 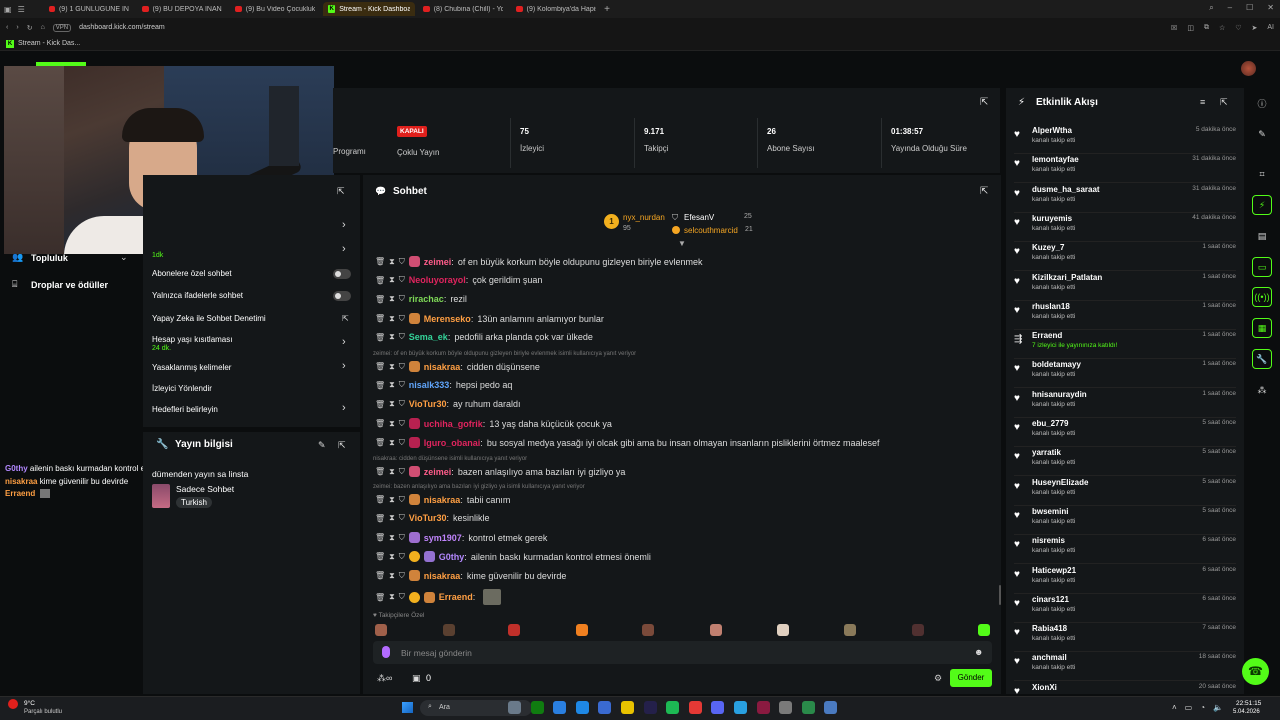 I want to click on search-tabs-icon: ⌕, so click(x=1211, y=8).